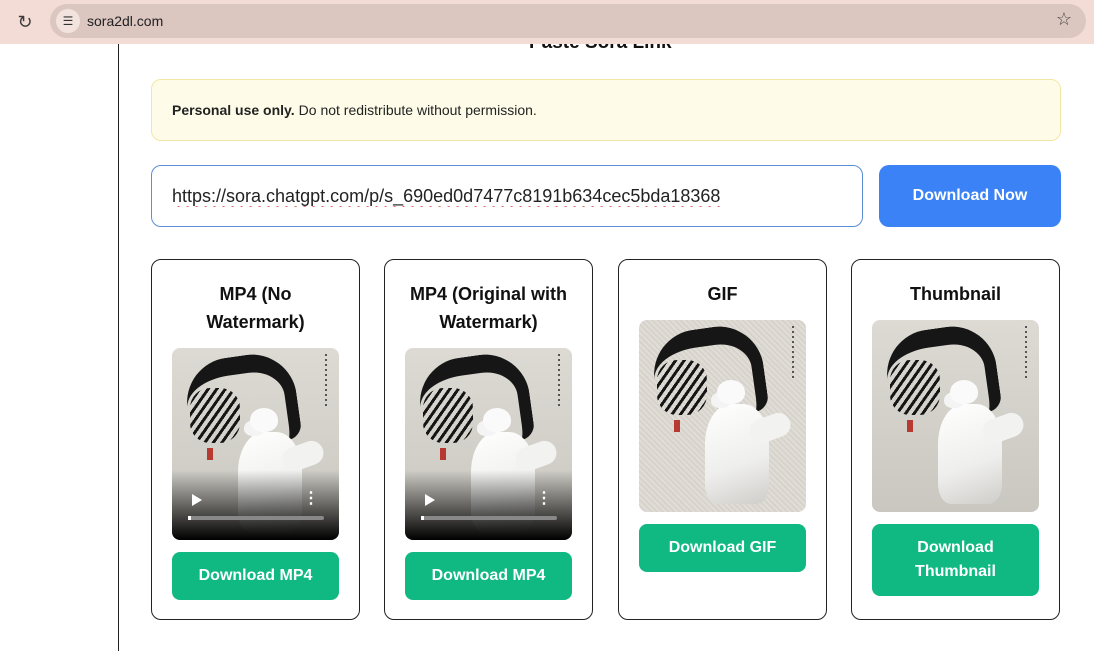 This screenshot has height=651, width=1094. Describe the element at coordinates (1064, 19) in the screenshot. I see `bookmark-star-icon: ☆` at that location.